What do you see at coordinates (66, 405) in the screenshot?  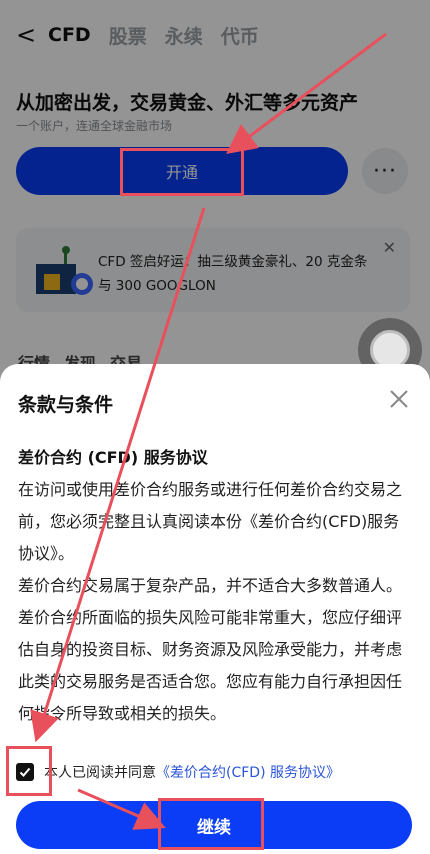 I see `sheet-title: 条款与条件` at bounding box center [66, 405].